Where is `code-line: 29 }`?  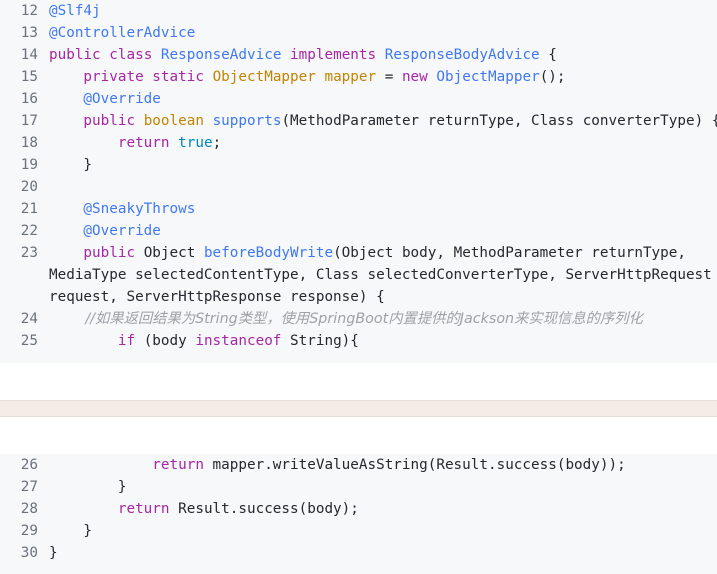 code-line: 29 } is located at coordinates (358, 531).